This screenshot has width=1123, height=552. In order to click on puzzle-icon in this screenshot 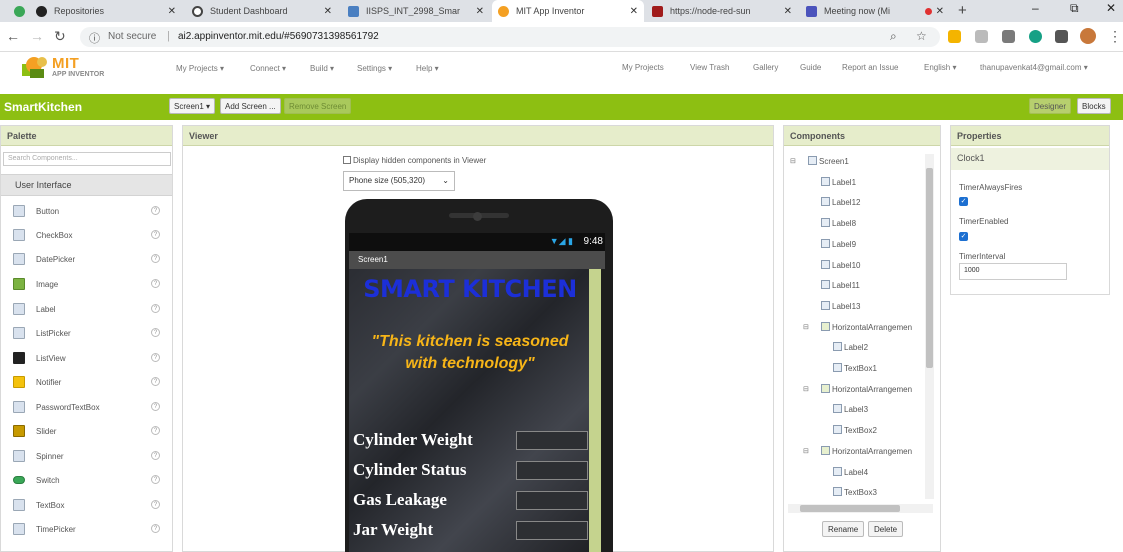, I will do `click(1061, 36)`.